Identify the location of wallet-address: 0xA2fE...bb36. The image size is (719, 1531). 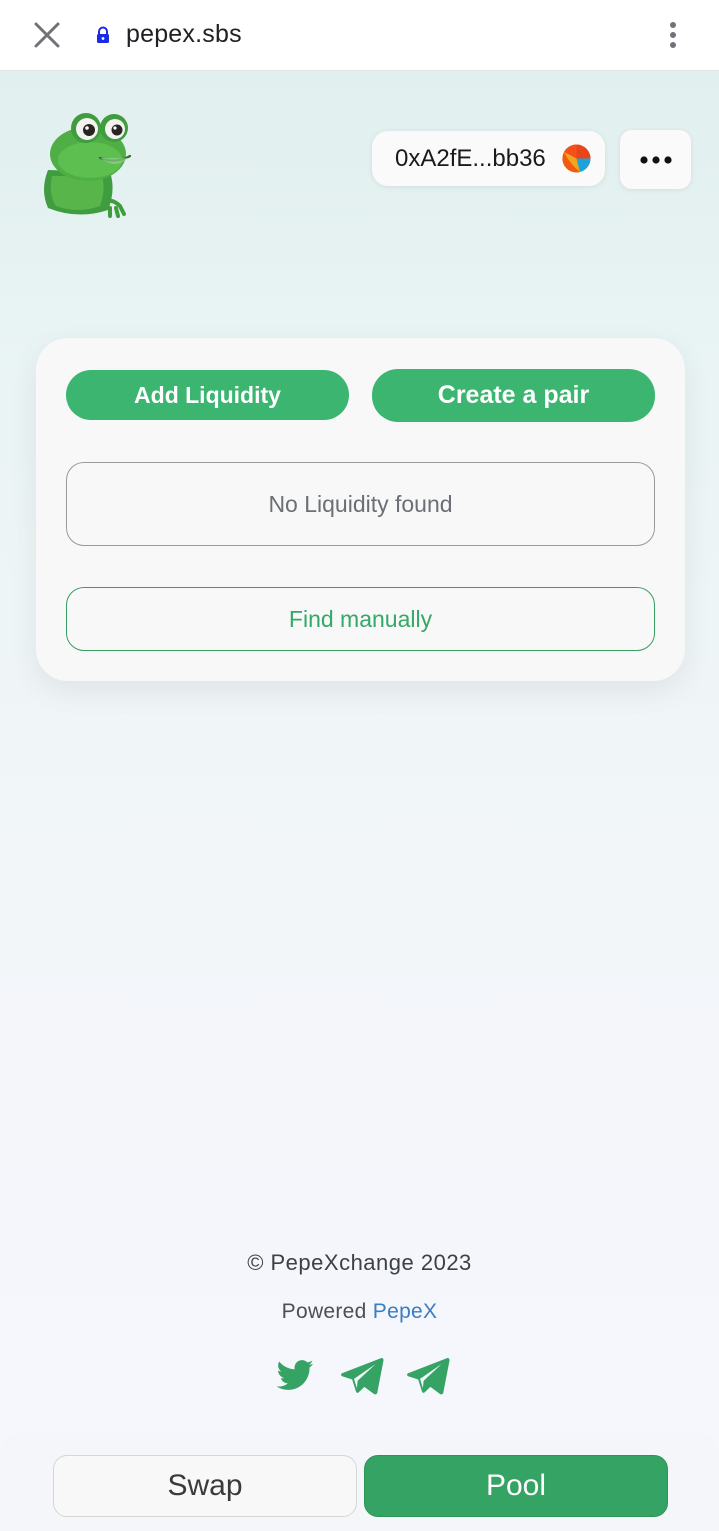
(470, 158).